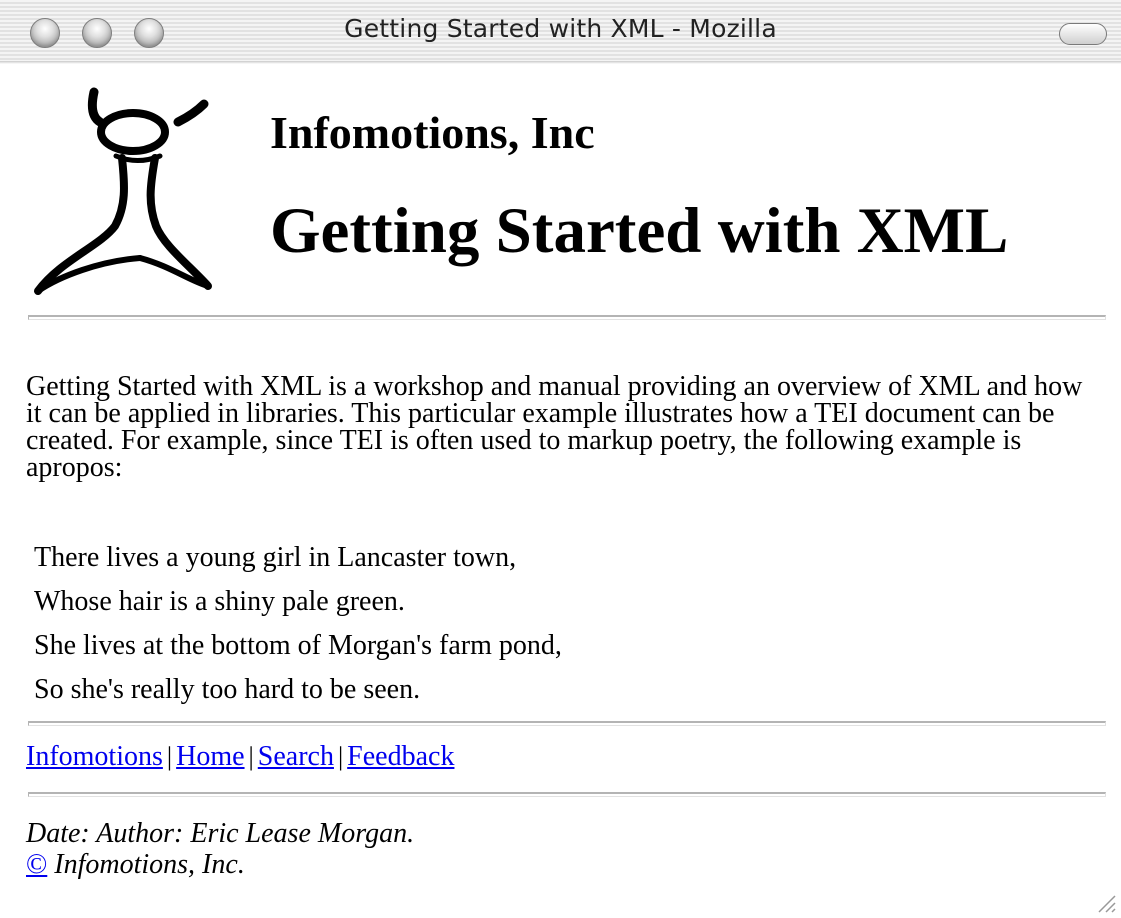 This screenshot has width=1121, height=918. Describe the element at coordinates (219, 601) in the screenshot. I see `poem-line: Whose hair is a shiny pale green.` at that location.